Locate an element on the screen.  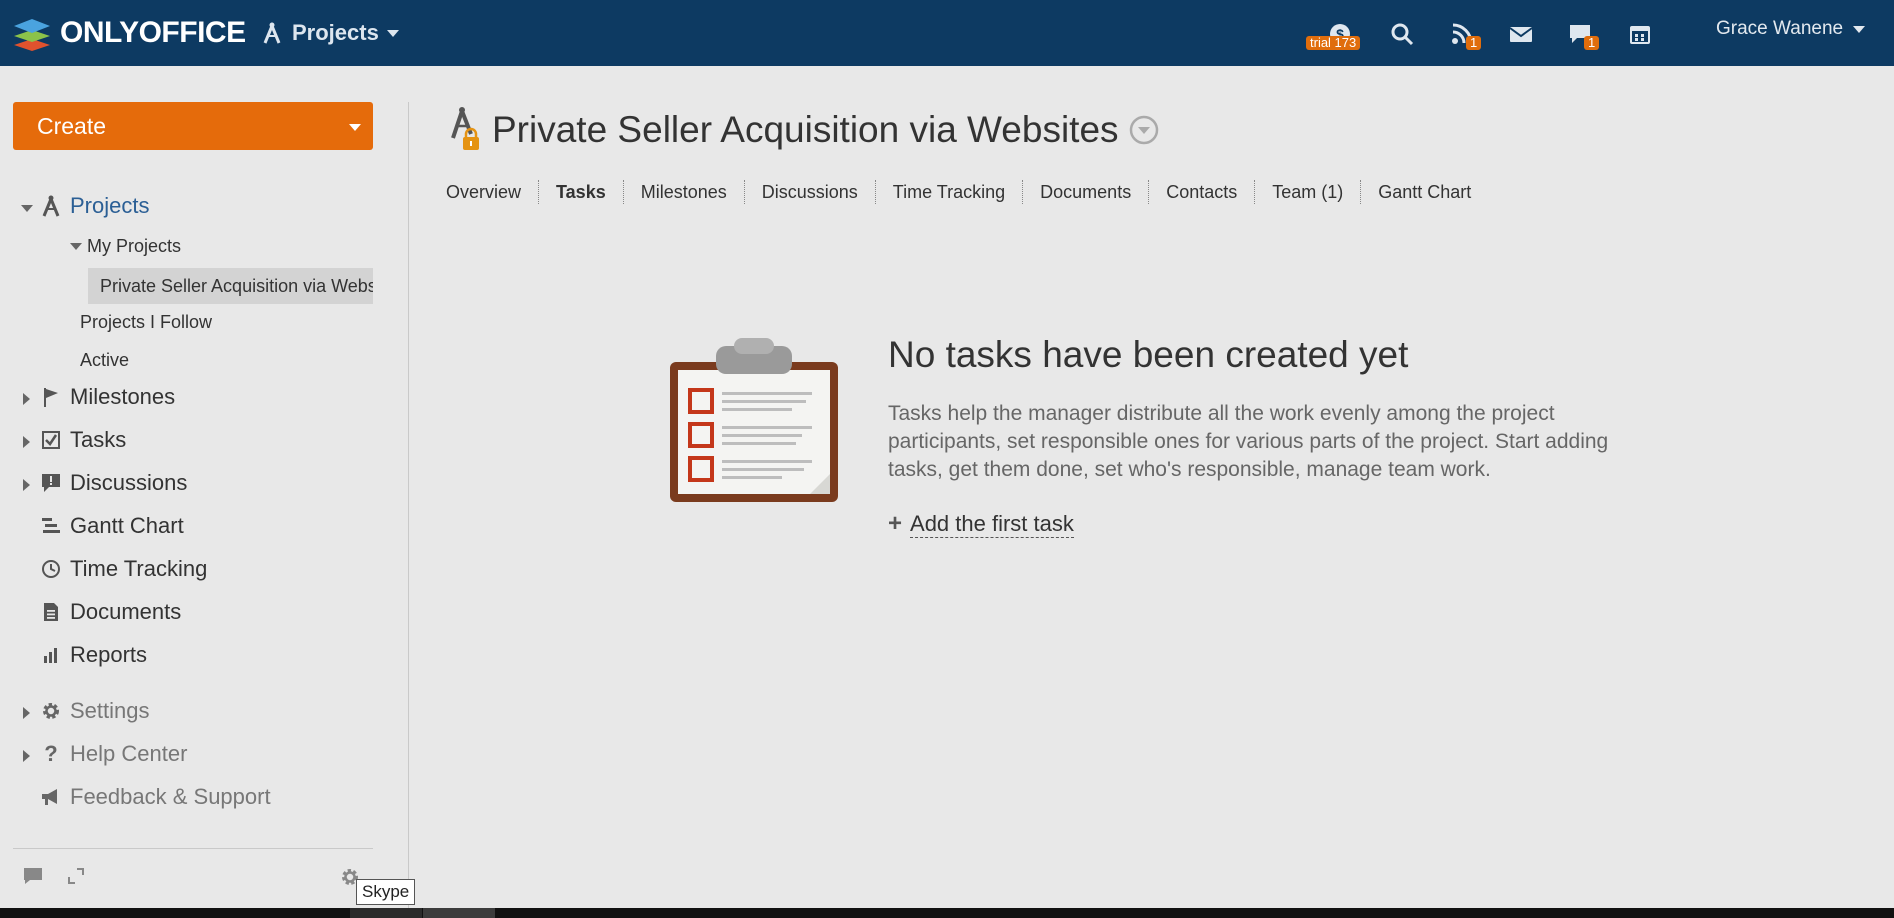
sidebar-item-documents: Documents is located at coordinates (110, 612).